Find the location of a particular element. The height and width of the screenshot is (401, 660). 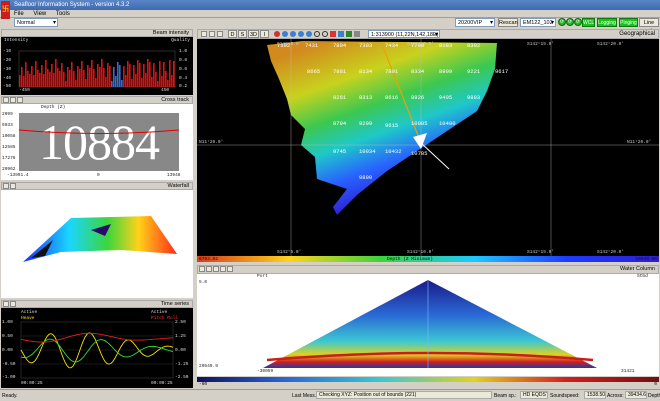

depth-label: 9745 is located at coordinates (339, 151).